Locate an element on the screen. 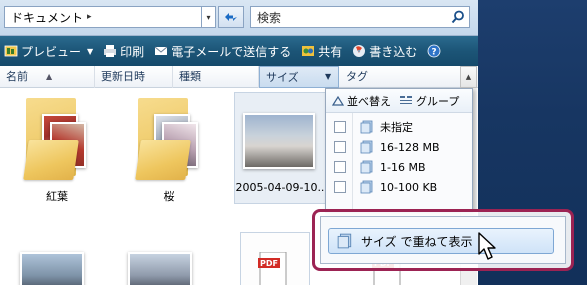  stack-by-size-label: サイズ で重ねて表示 is located at coordinates (417, 241).